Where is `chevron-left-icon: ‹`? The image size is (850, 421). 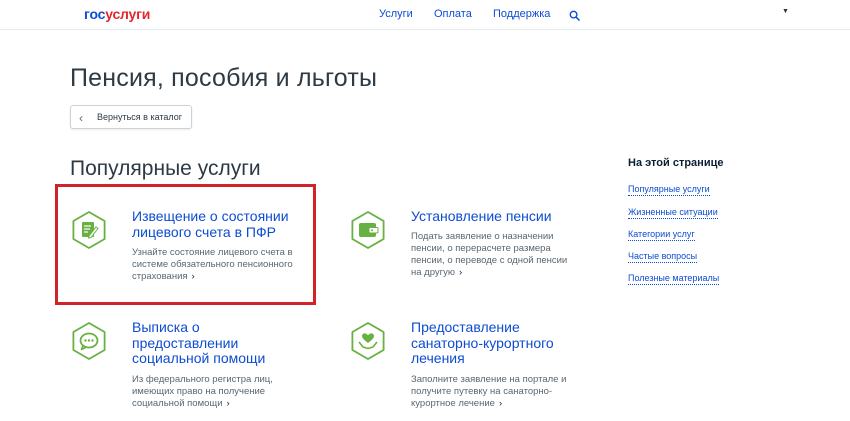
chevron-left-icon: ‹ is located at coordinates (81, 118).